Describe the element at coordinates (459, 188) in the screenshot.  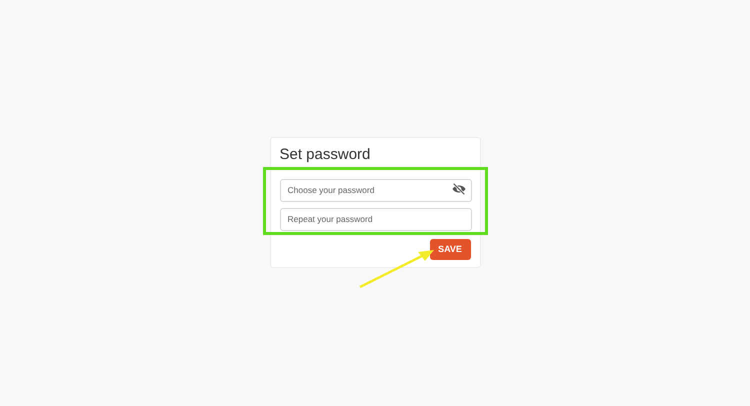
I see `eye-slash-icon` at that location.